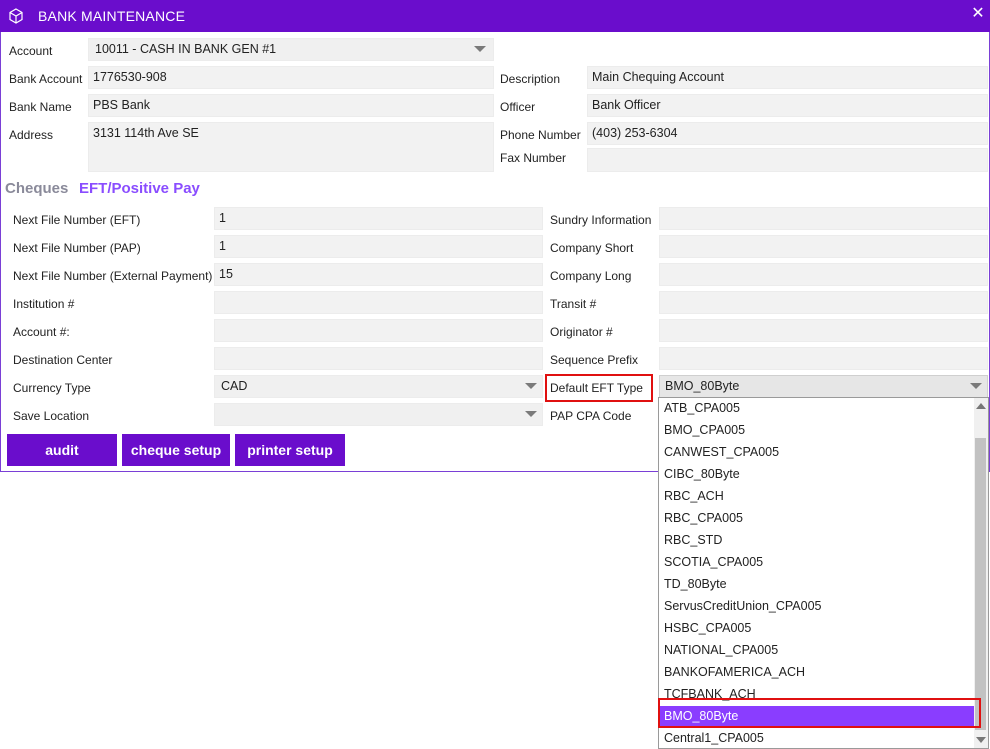 The height and width of the screenshot is (749, 990). I want to click on address-label: Address, so click(31, 135).